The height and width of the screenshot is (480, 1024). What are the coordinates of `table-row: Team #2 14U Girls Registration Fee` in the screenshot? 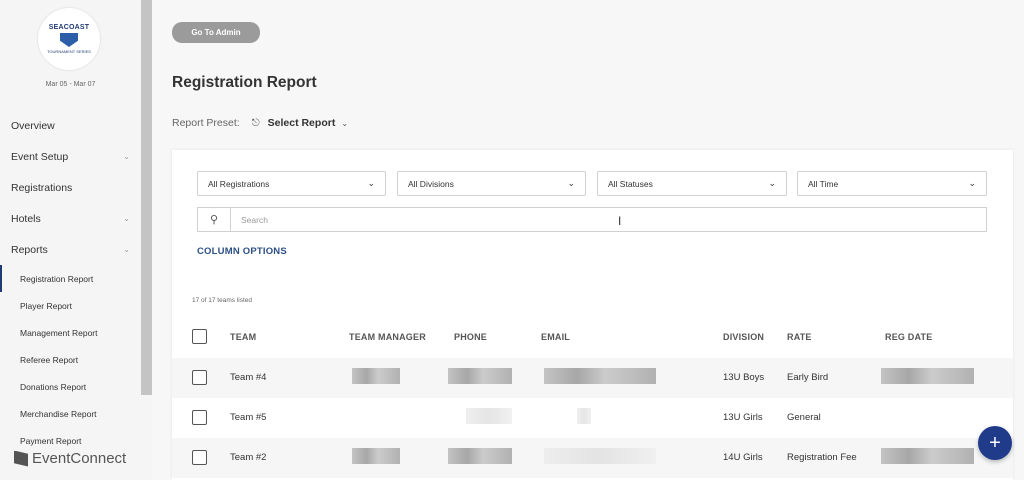 It's located at (592, 458).